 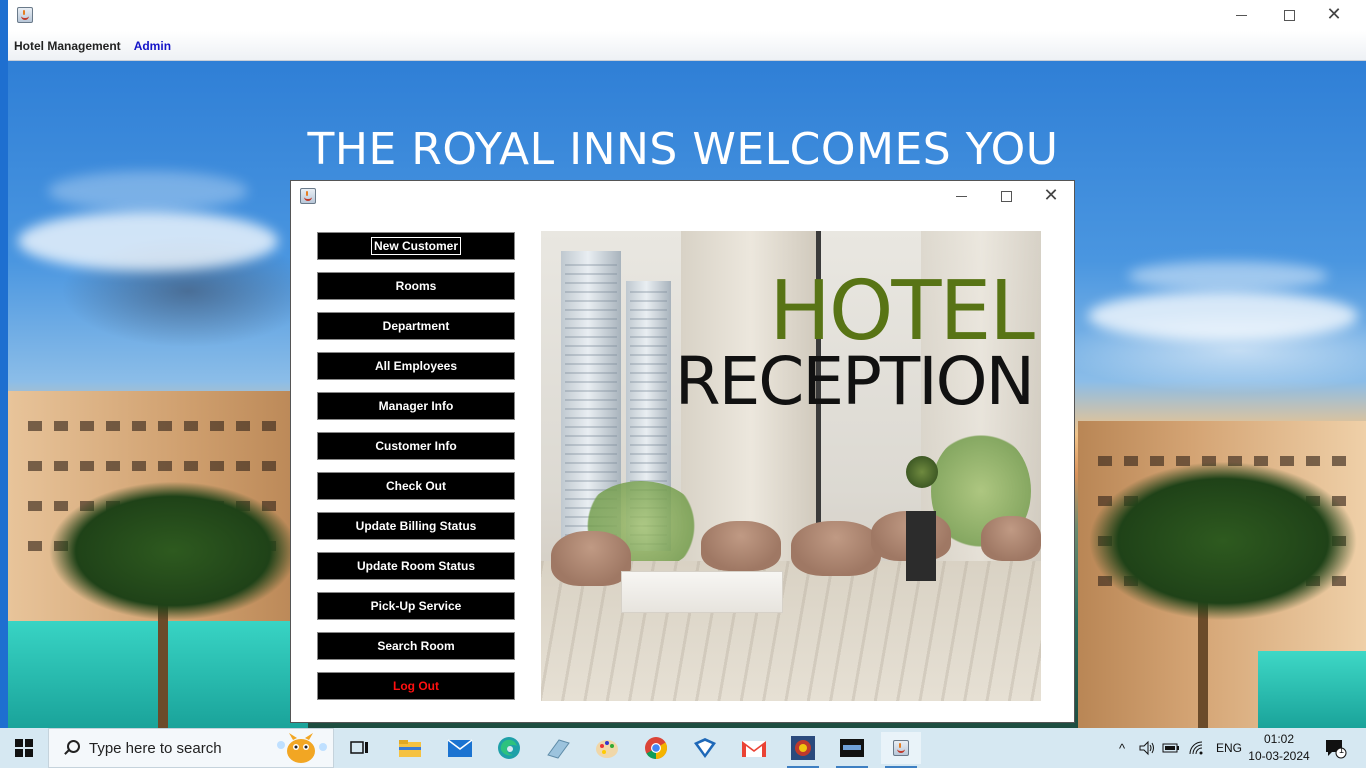 I want to click on mysql-workbench-button, so click(x=803, y=750).